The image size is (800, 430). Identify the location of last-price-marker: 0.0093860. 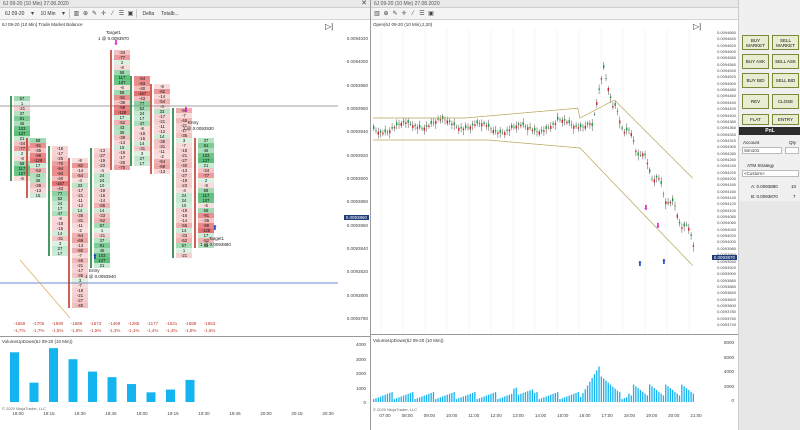
(356, 217).